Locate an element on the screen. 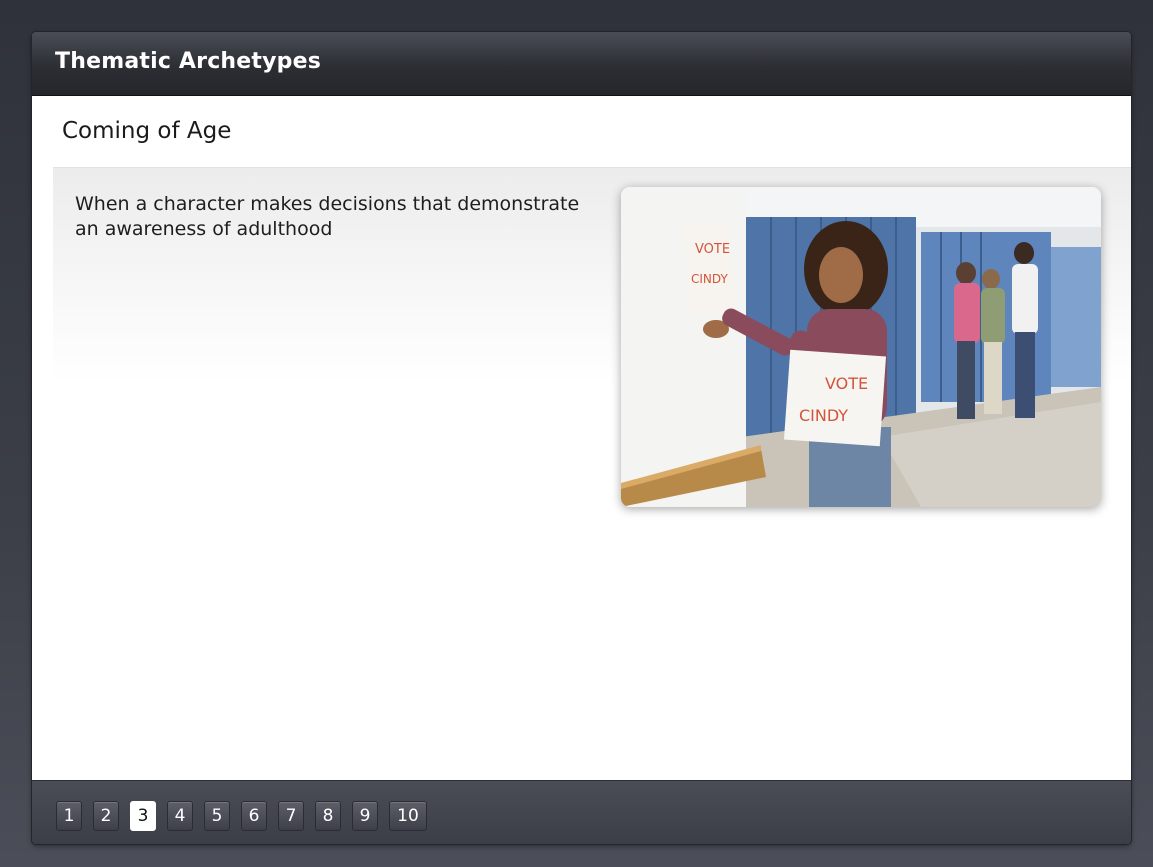 The height and width of the screenshot is (867, 1153). page-navigation: 1 2 3 4 5 6 7 8 9 10 is located at coordinates (241, 816).